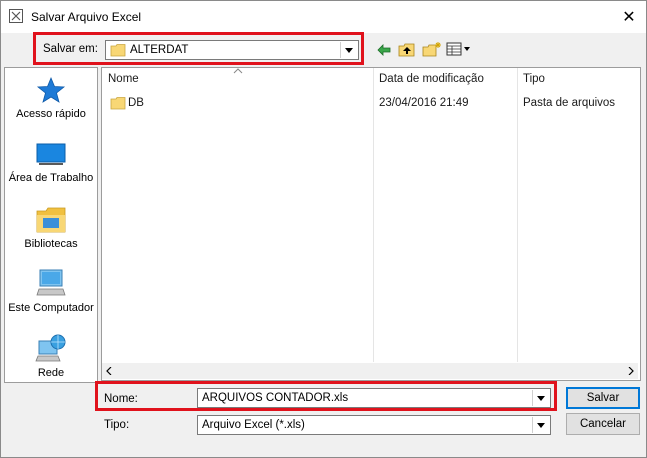 Image resolution: width=647 pixels, height=458 pixels. I want to click on filename-input: ARQUIVOS CONTADOR.xls, so click(275, 398).